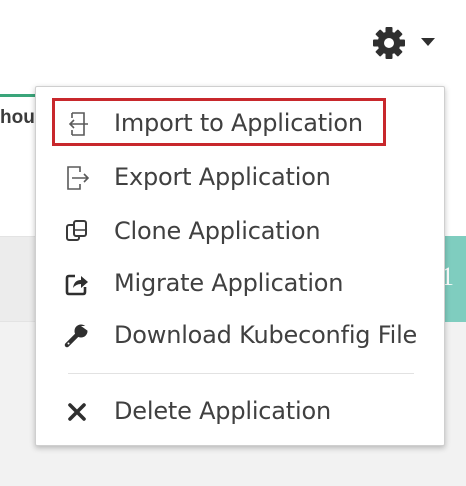 This screenshot has height=486, width=466. I want to click on menu-item-migrate-application: Migrate Application, so click(240, 283).